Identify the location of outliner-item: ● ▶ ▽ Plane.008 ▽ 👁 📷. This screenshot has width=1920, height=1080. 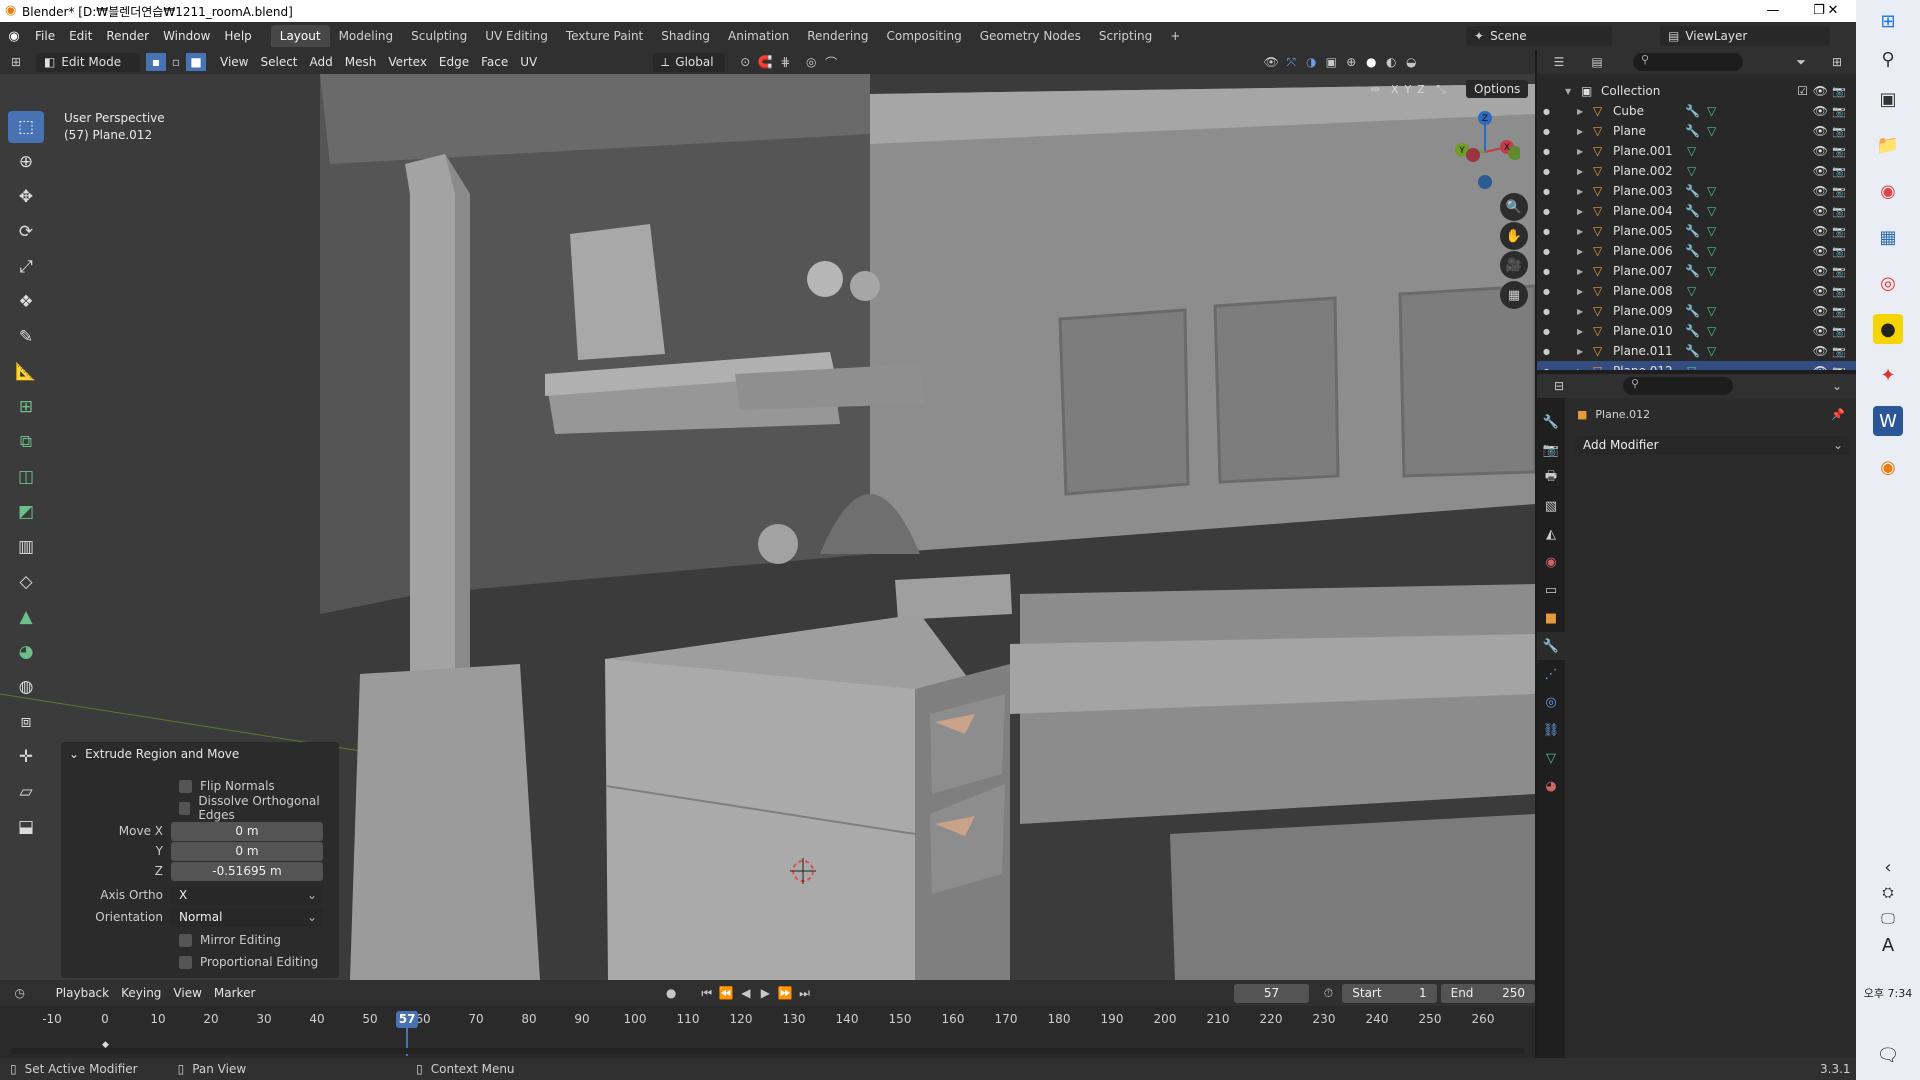
(1696, 291).